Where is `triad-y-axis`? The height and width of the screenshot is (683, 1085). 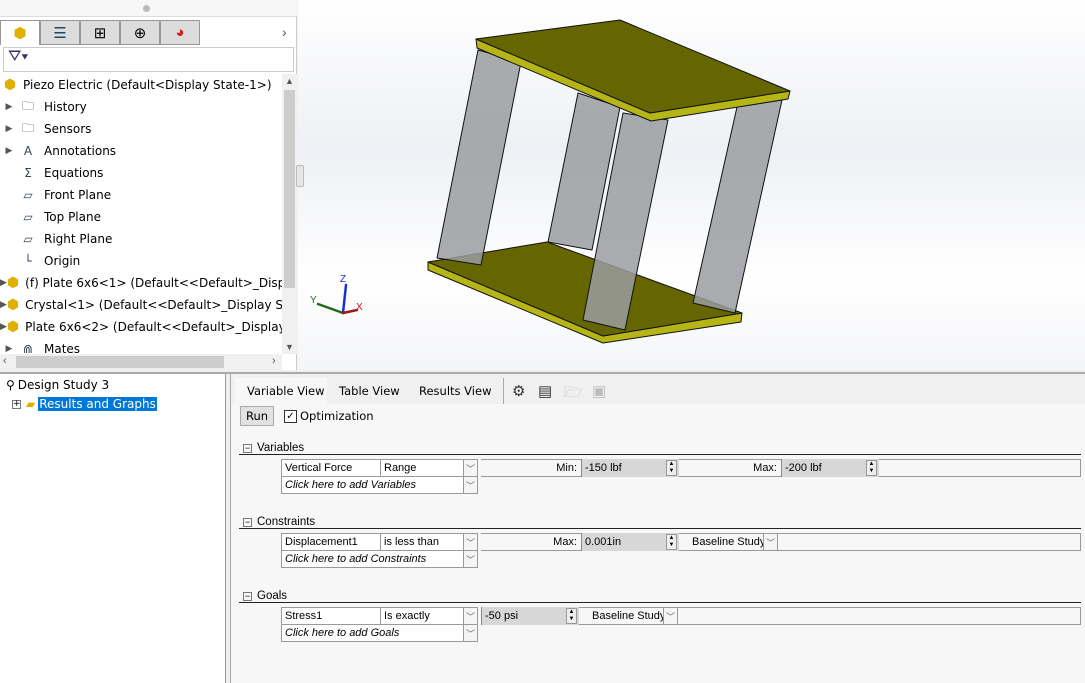
triad-y-axis is located at coordinates (330, 308).